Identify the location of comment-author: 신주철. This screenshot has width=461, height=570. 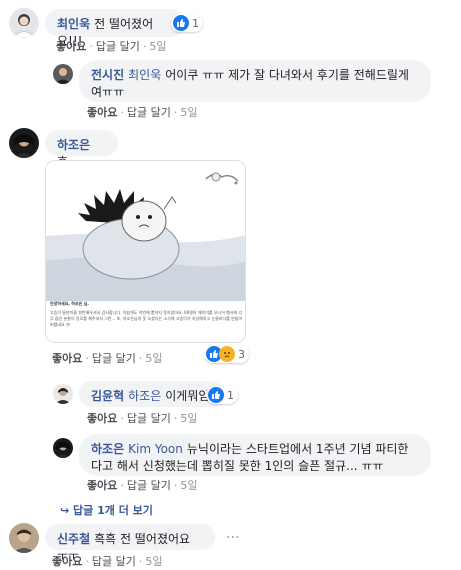
(73, 539).